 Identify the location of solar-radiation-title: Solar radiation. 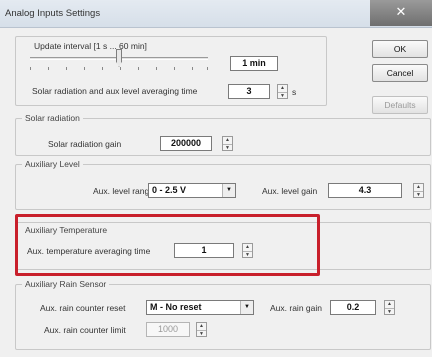
(52, 118).